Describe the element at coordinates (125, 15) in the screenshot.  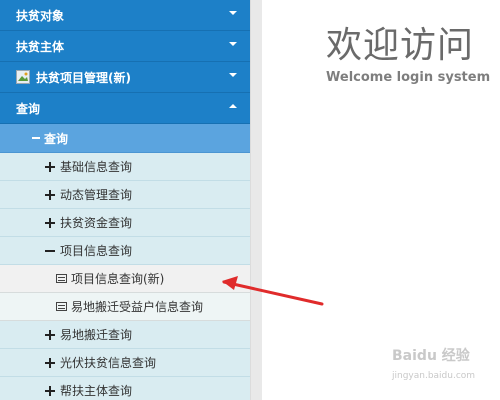
I see `menu-item-poverty-targets: 扶贫对象` at that location.